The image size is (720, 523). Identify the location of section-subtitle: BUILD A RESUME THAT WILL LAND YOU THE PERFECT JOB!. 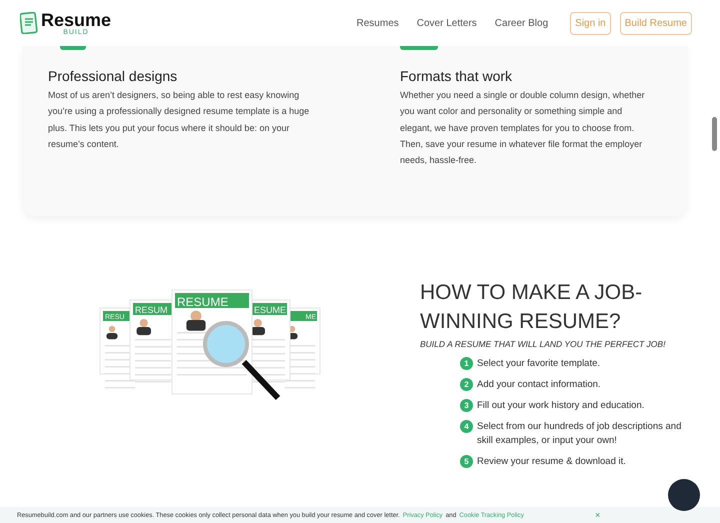
(543, 344).